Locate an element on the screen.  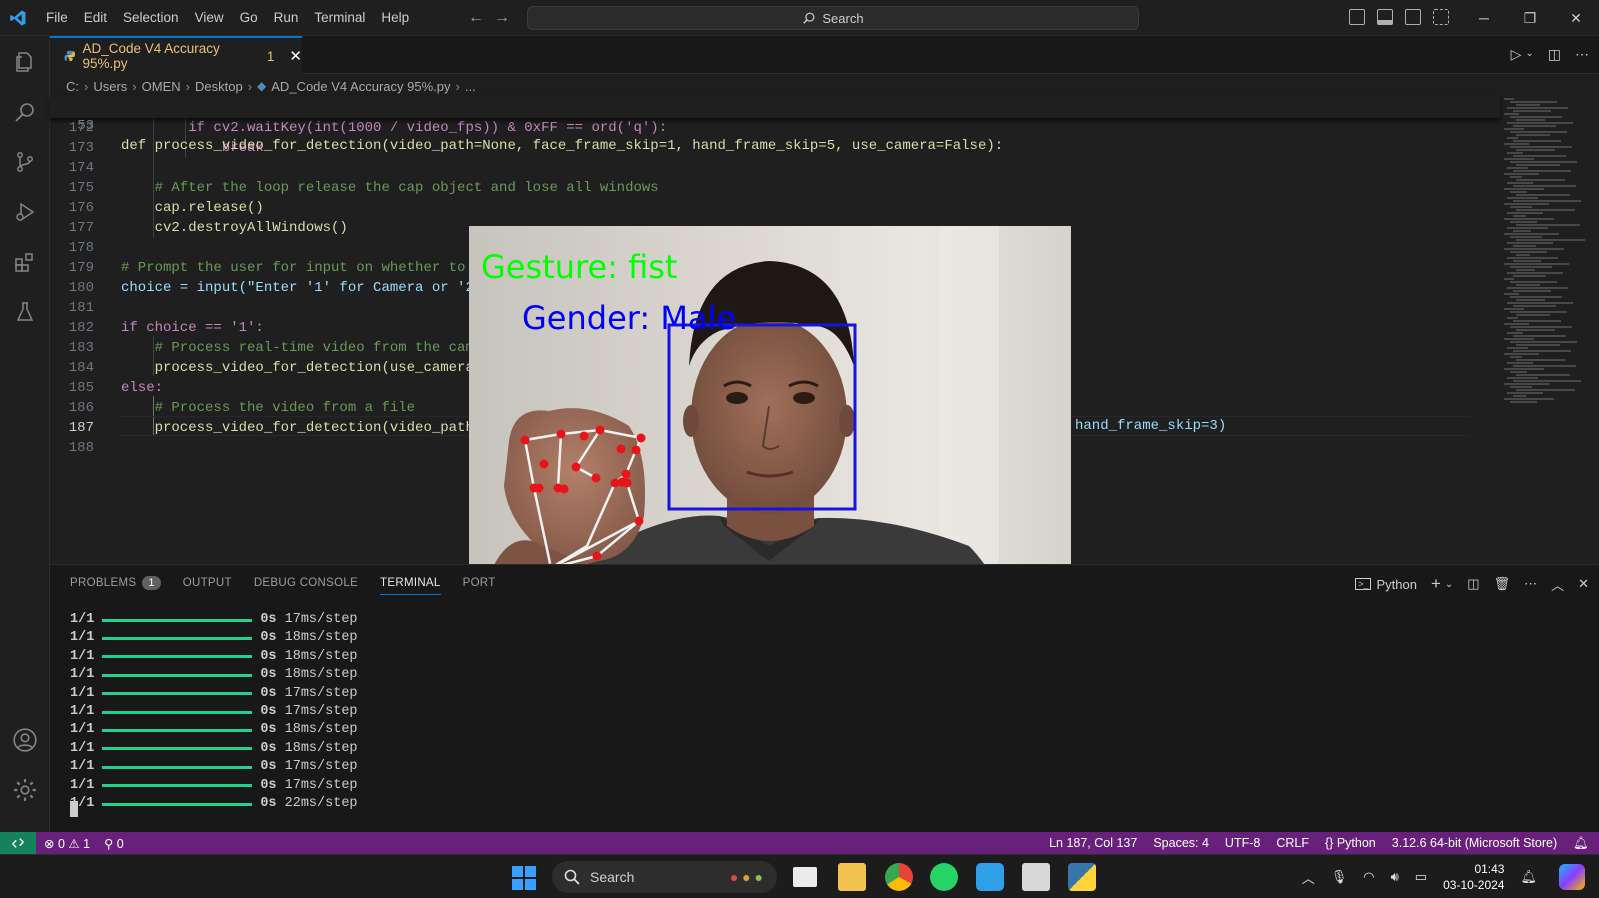
split-editor-icon: ◫ is located at coordinates (1554, 54).